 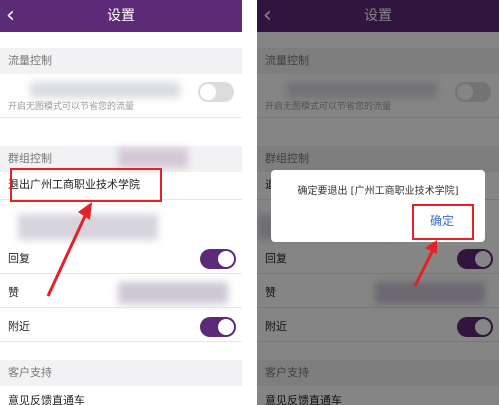 I want to click on row-like: 赞, so click(x=121, y=293).